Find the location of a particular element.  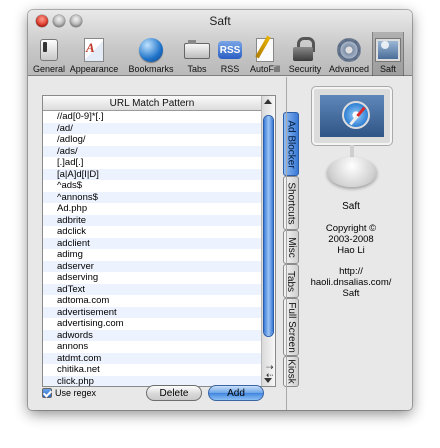

table-row: adimg is located at coordinates (152, 255).